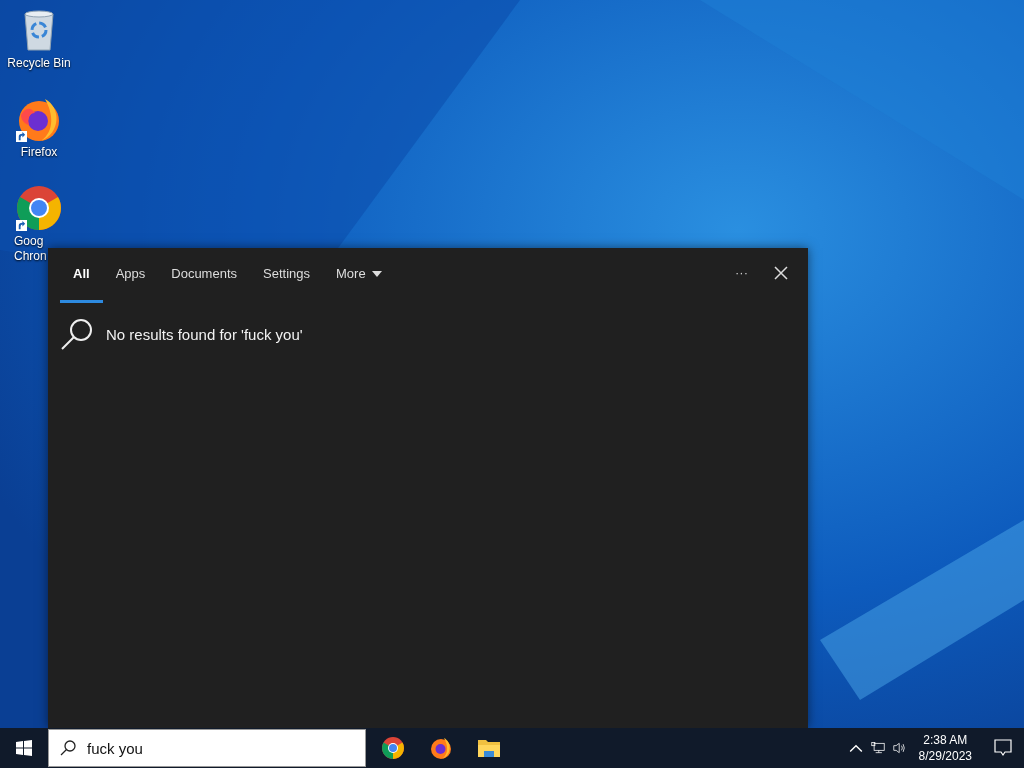 The width and height of the screenshot is (1024, 768). Describe the element at coordinates (30, 256) in the screenshot. I see `icon-label: Chron` at that location.